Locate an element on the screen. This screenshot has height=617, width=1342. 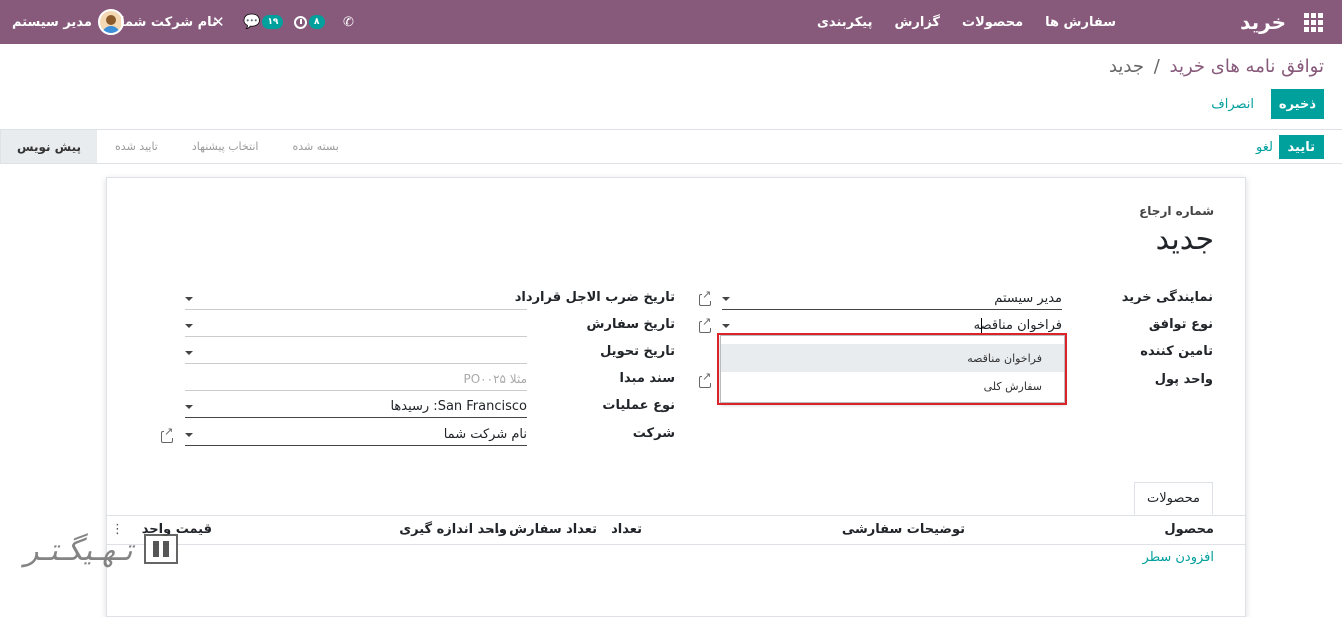
annotation-highlight-box is located at coordinates (892, 369).